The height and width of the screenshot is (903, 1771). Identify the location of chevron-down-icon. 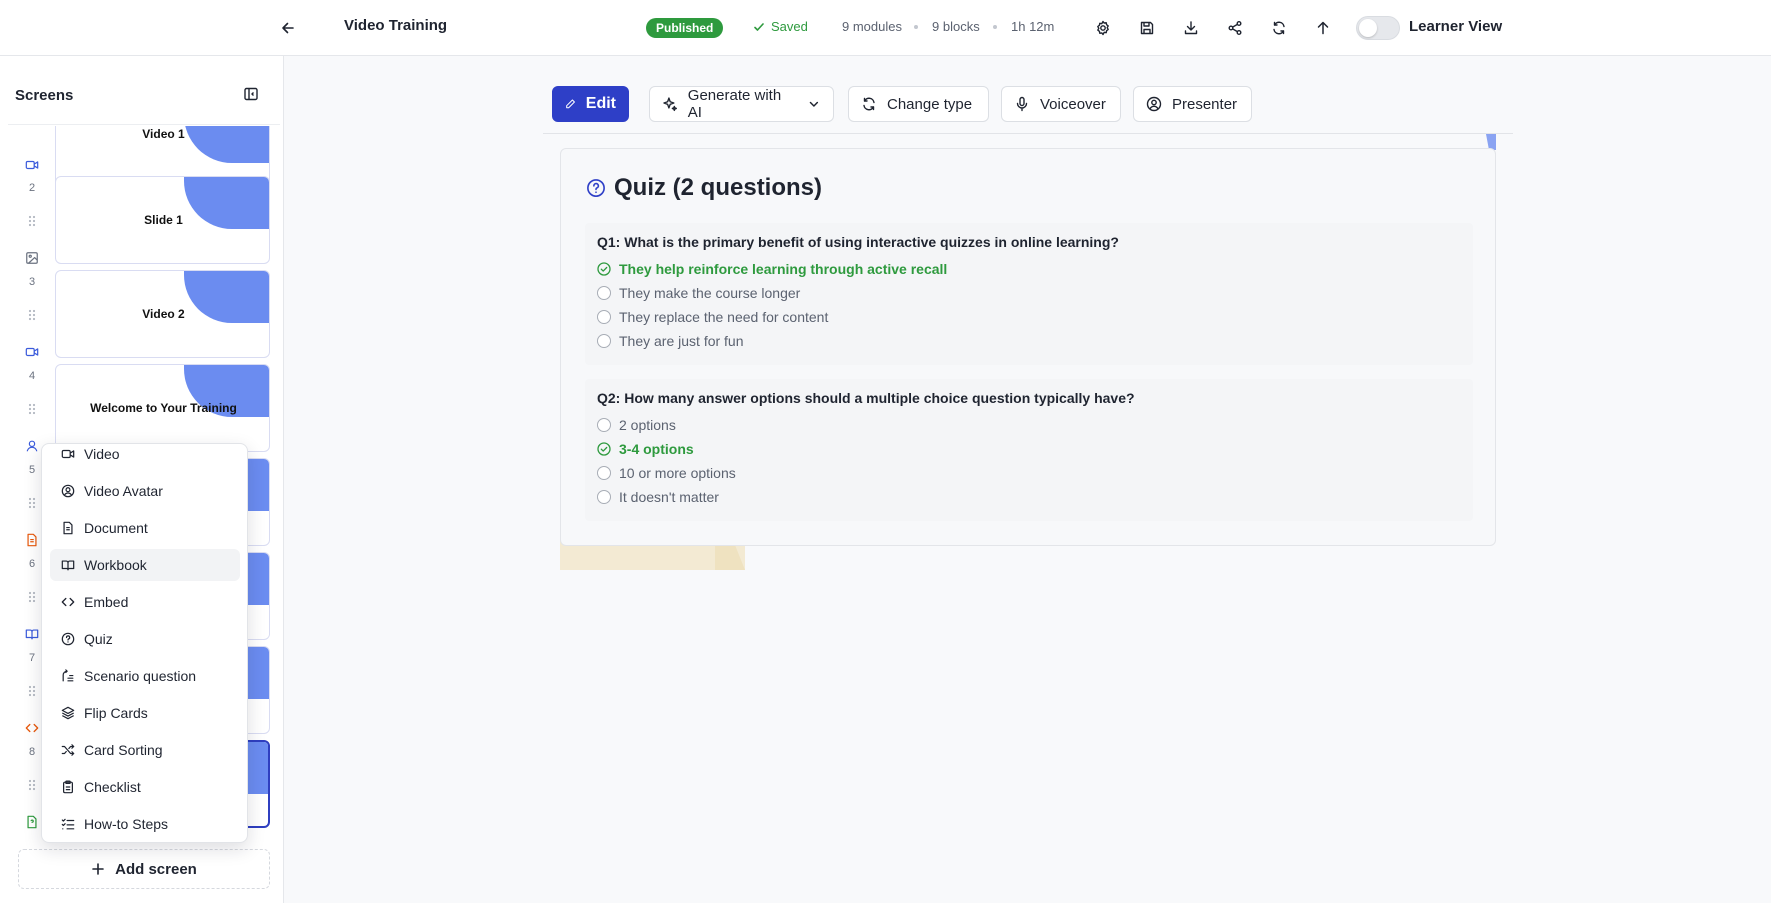
(814, 104).